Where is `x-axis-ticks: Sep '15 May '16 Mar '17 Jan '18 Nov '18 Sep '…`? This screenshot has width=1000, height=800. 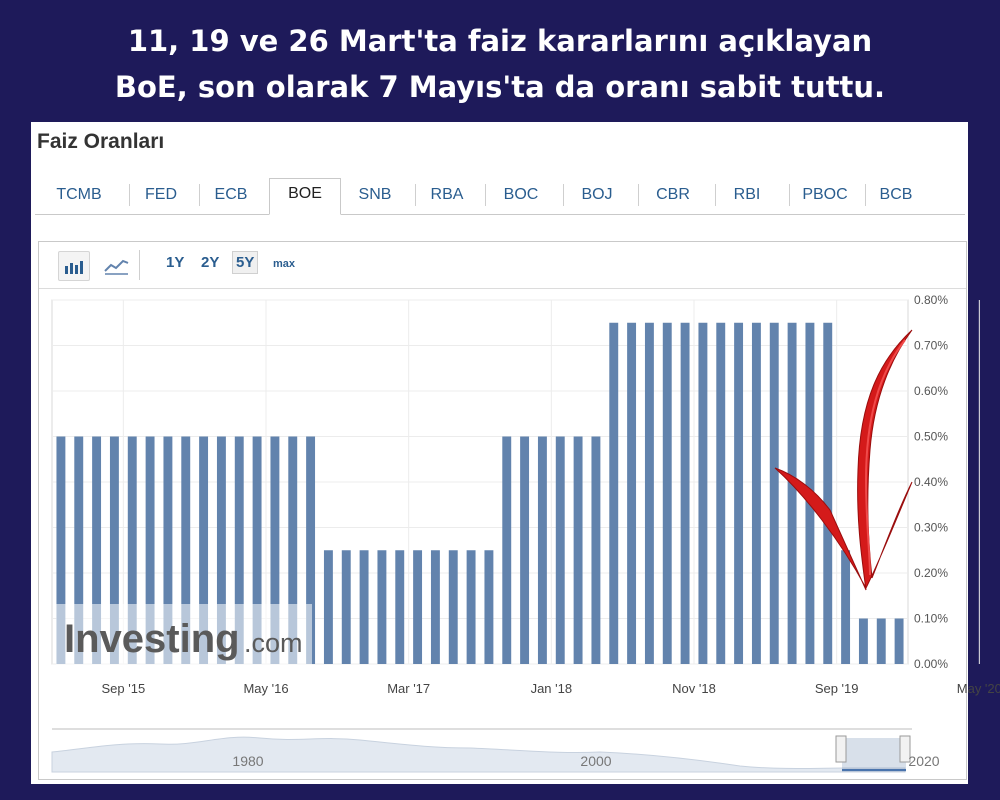
x-axis-ticks: Sep '15 May '16 Mar '17 Jan '18 Nov '18 Sep '… is located at coordinates (550, 688).